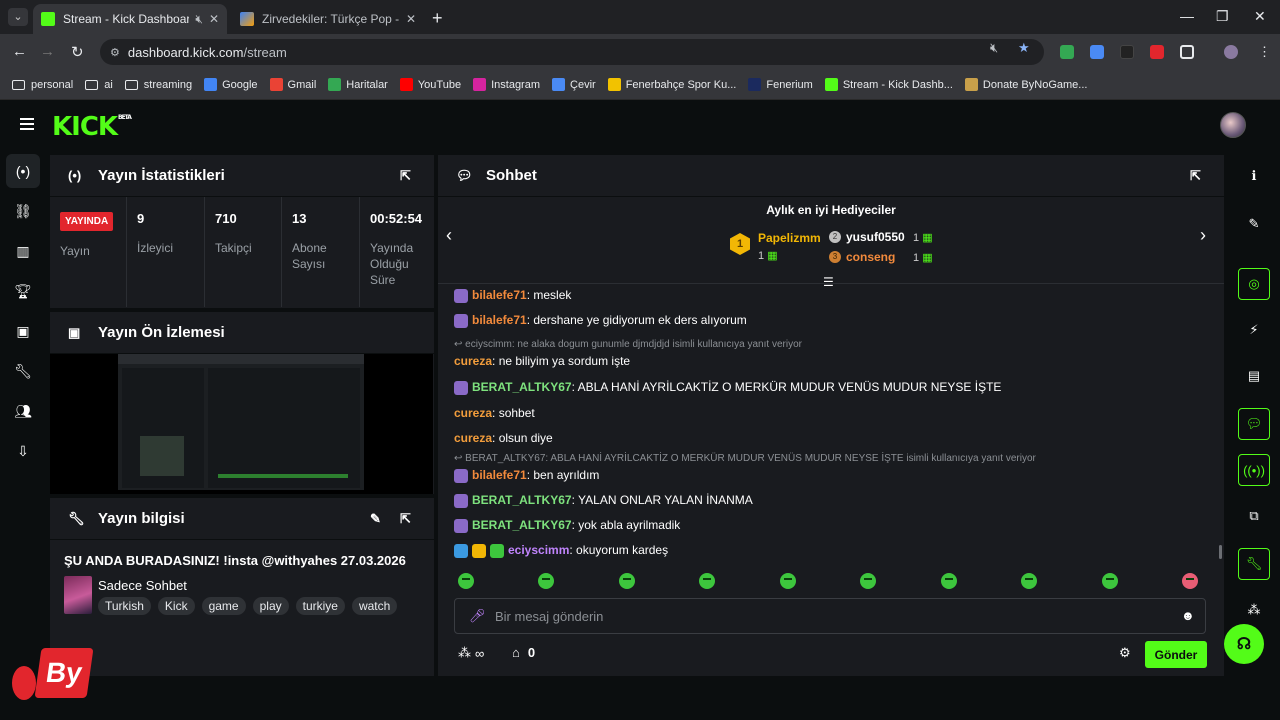  What do you see at coordinates (358, 84) in the screenshot?
I see `bookmark-5: Haritalar` at bounding box center [358, 84].